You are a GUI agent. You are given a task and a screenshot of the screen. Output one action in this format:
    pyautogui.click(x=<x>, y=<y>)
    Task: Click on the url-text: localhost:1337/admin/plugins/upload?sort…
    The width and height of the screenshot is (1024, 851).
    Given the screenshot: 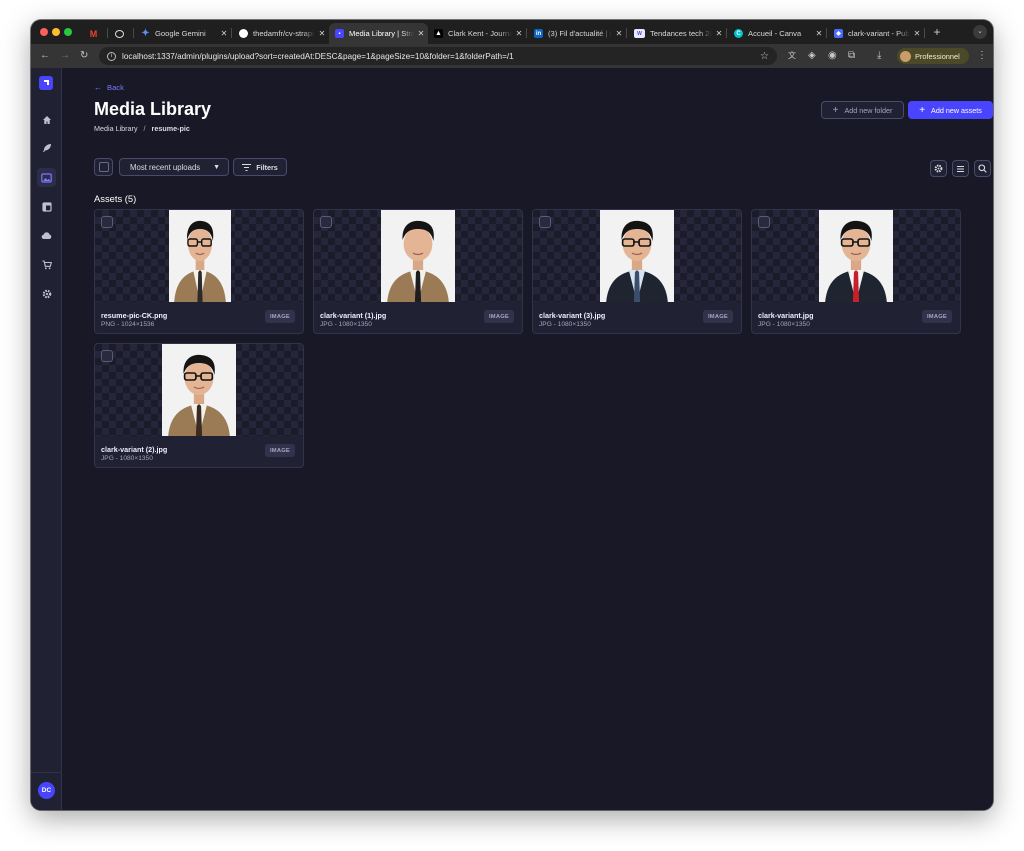 What is the action you would take?
    pyautogui.click(x=318, y=56)
    